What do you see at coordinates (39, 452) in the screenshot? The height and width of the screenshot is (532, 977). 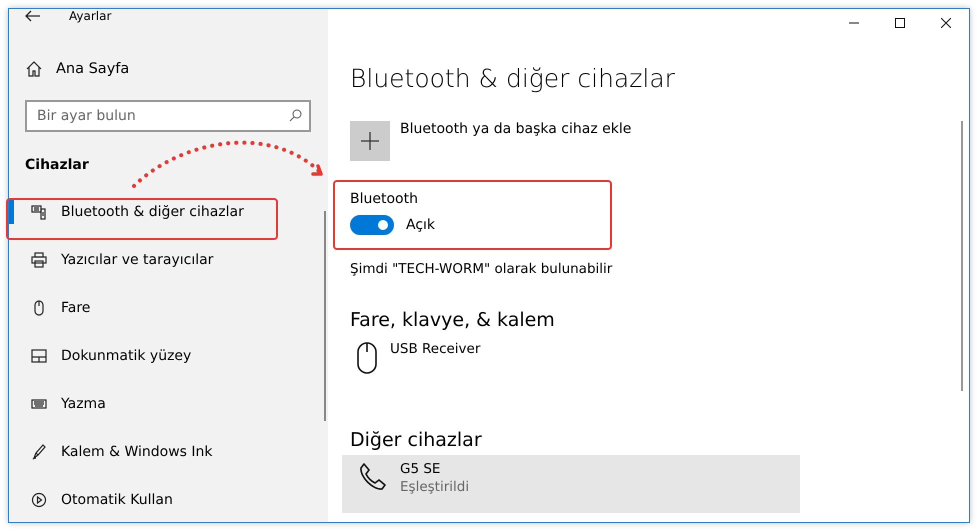 I see `pen-icon` at bounding box center [39, 452].